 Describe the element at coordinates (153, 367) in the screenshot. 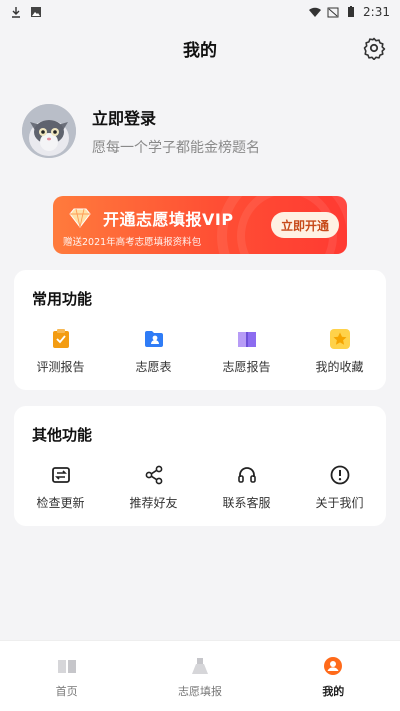

I see `volunteer-table-label: 志愿表` at that location.